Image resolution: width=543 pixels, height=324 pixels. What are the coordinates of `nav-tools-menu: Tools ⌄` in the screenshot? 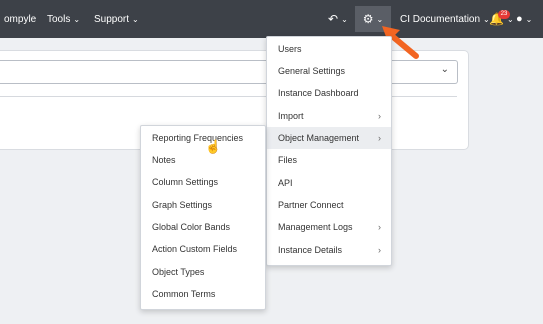 It's located at (63, 19).